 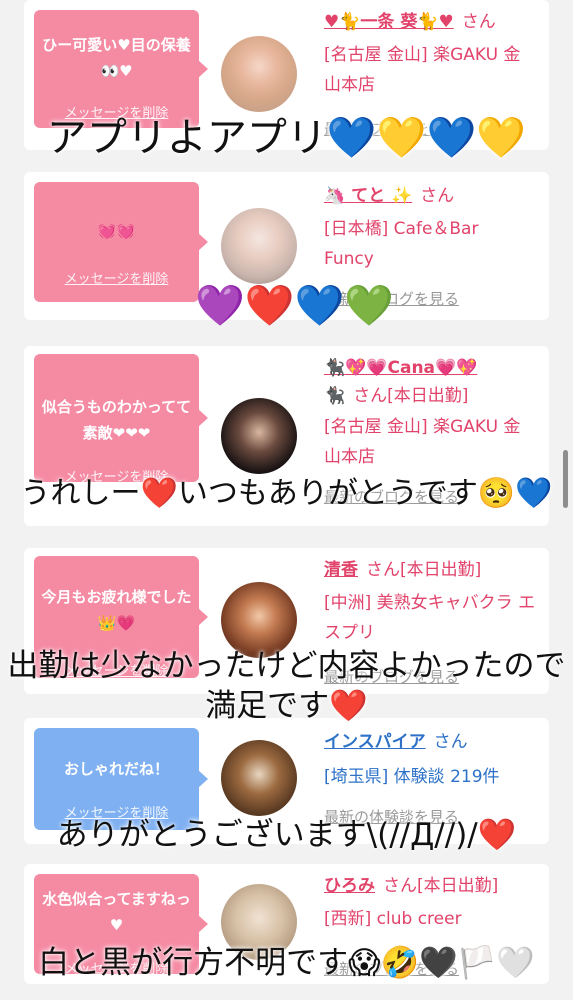 What do you see at coordinates (116, 610) in the screenshot?
I see `message-text: 今月もお疲れ様でした👑💗` at bounding box center [116, 610].